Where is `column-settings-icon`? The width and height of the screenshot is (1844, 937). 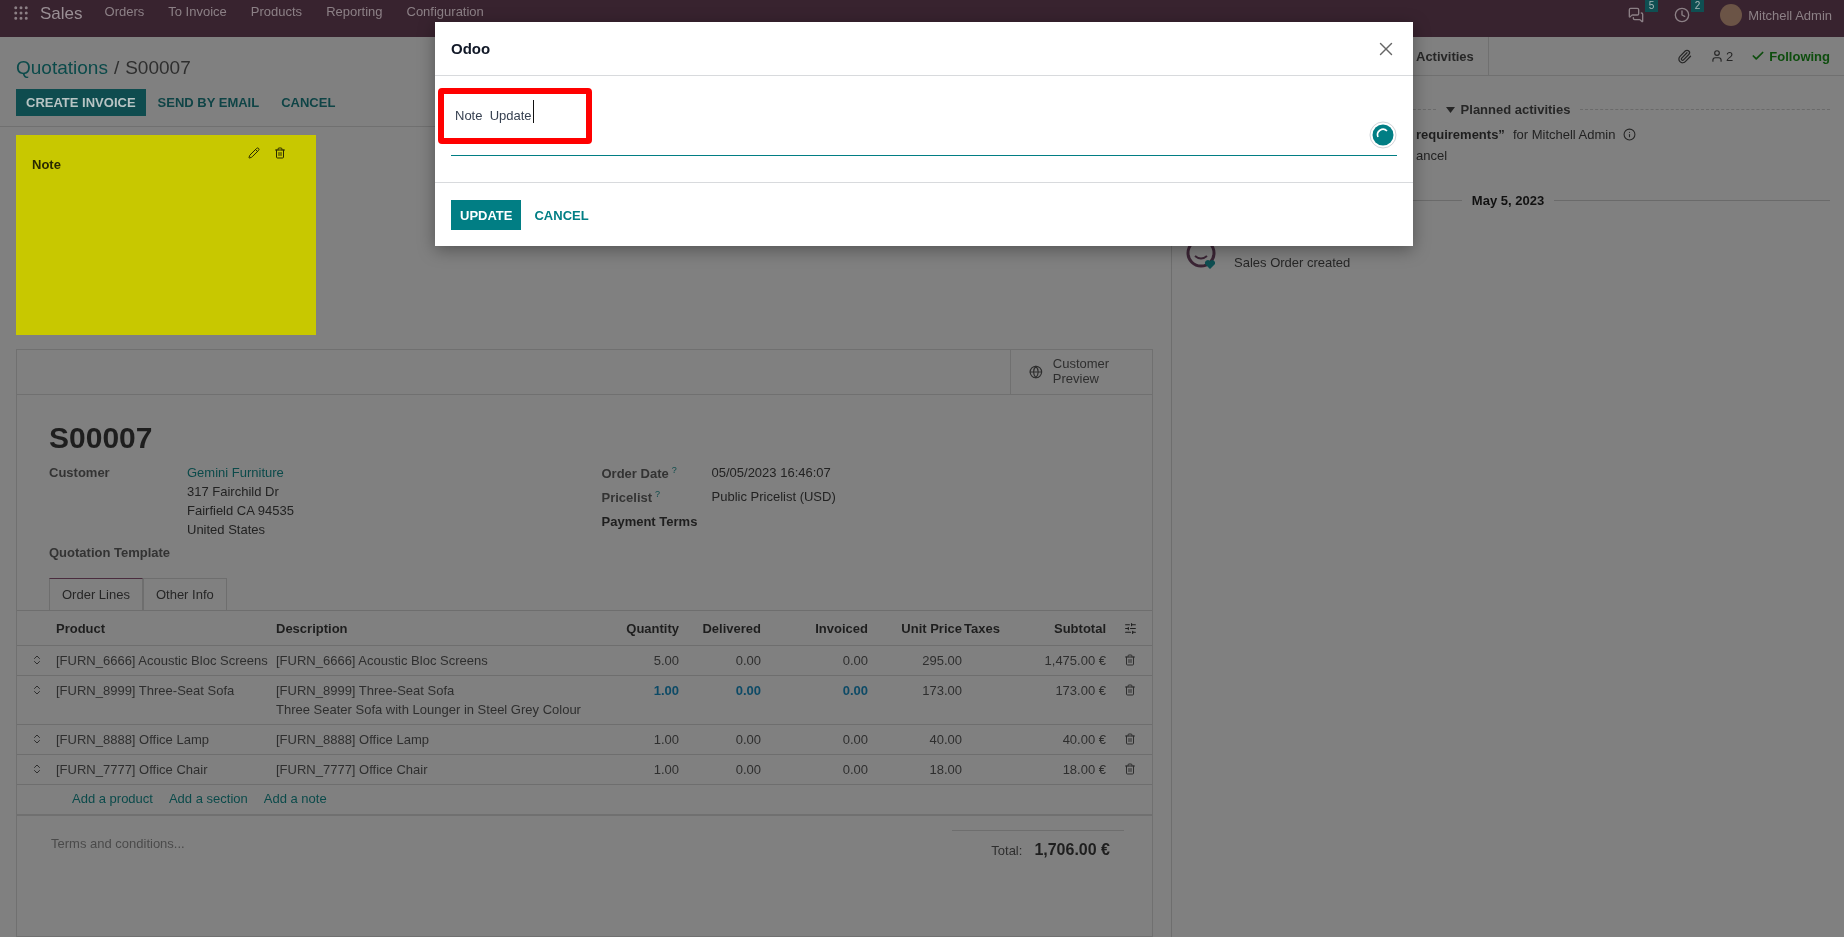
column-settings-icon is located at coordinates (1130, 628).